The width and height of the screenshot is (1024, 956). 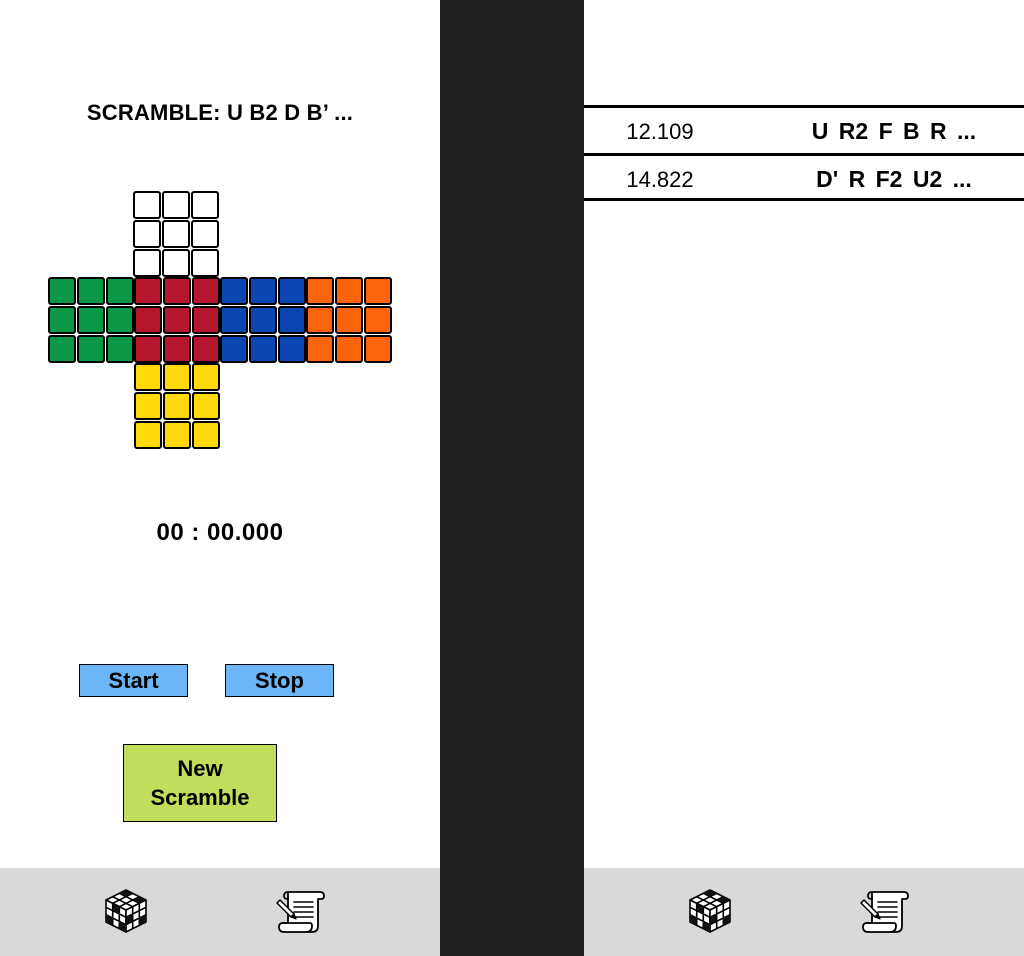 I want to click on new-scramble-button: New Scramble, so click(x=200, y=783).